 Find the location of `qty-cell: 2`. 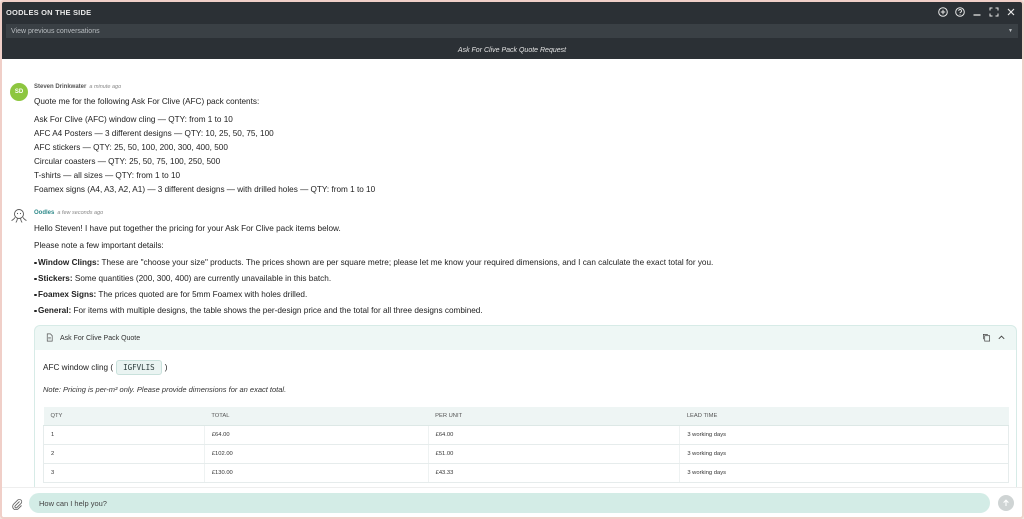

qty-cell: 2 is located at coordinates (124, 454).